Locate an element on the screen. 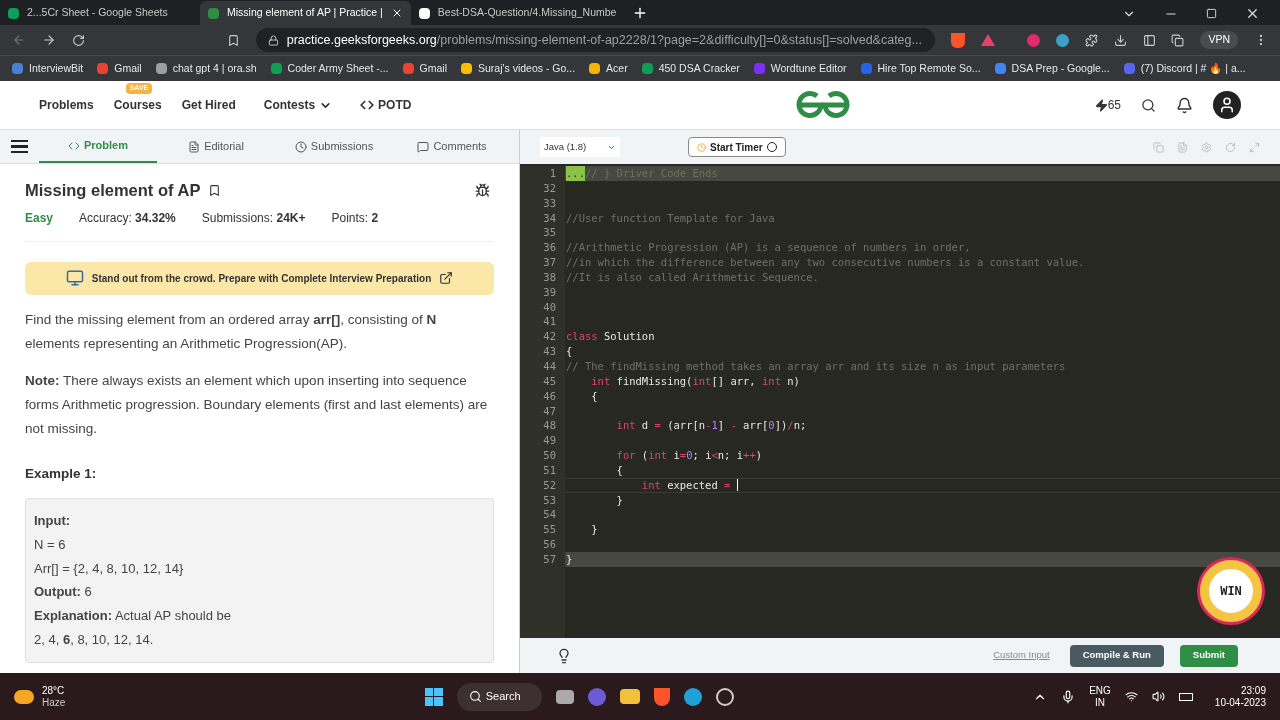  bookmark-item: chat gpt 4 | ora.sh is located at coordinates (206, 68).